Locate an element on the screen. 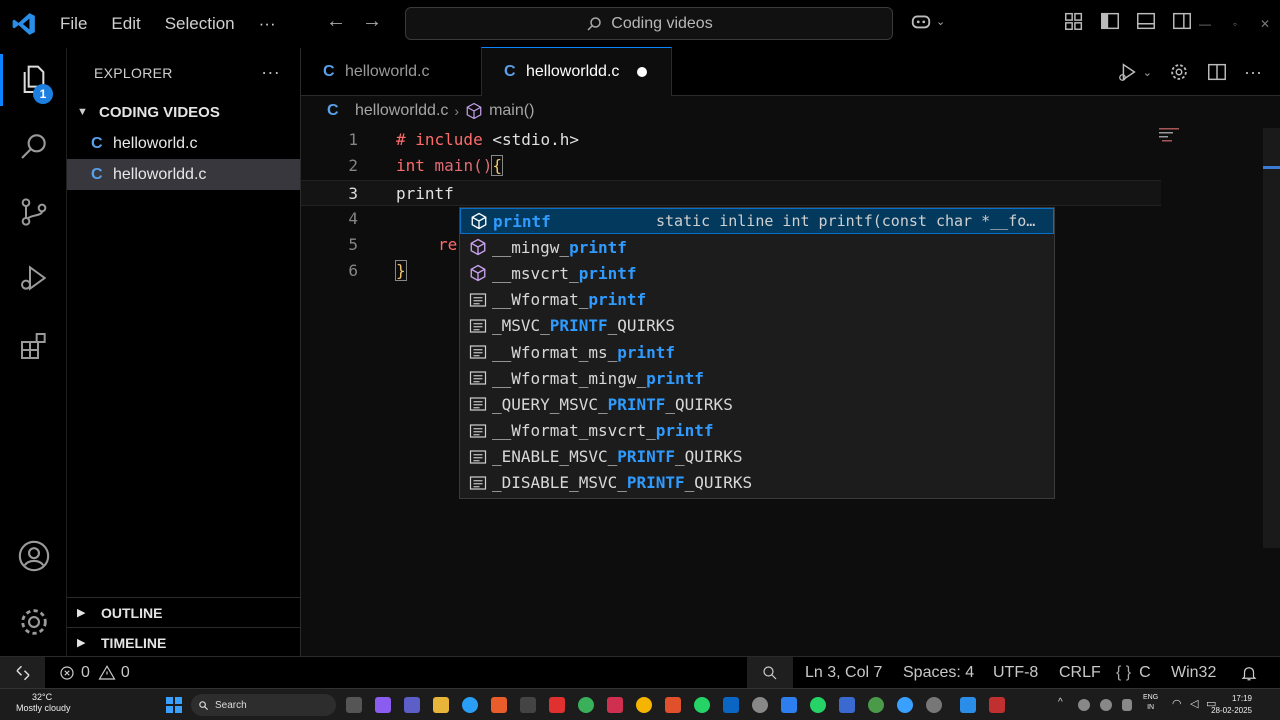 Image resolution: width=1280 pixels, height=720 pixels. copilot-taskbar-icon is located at coordinates (383, 705).